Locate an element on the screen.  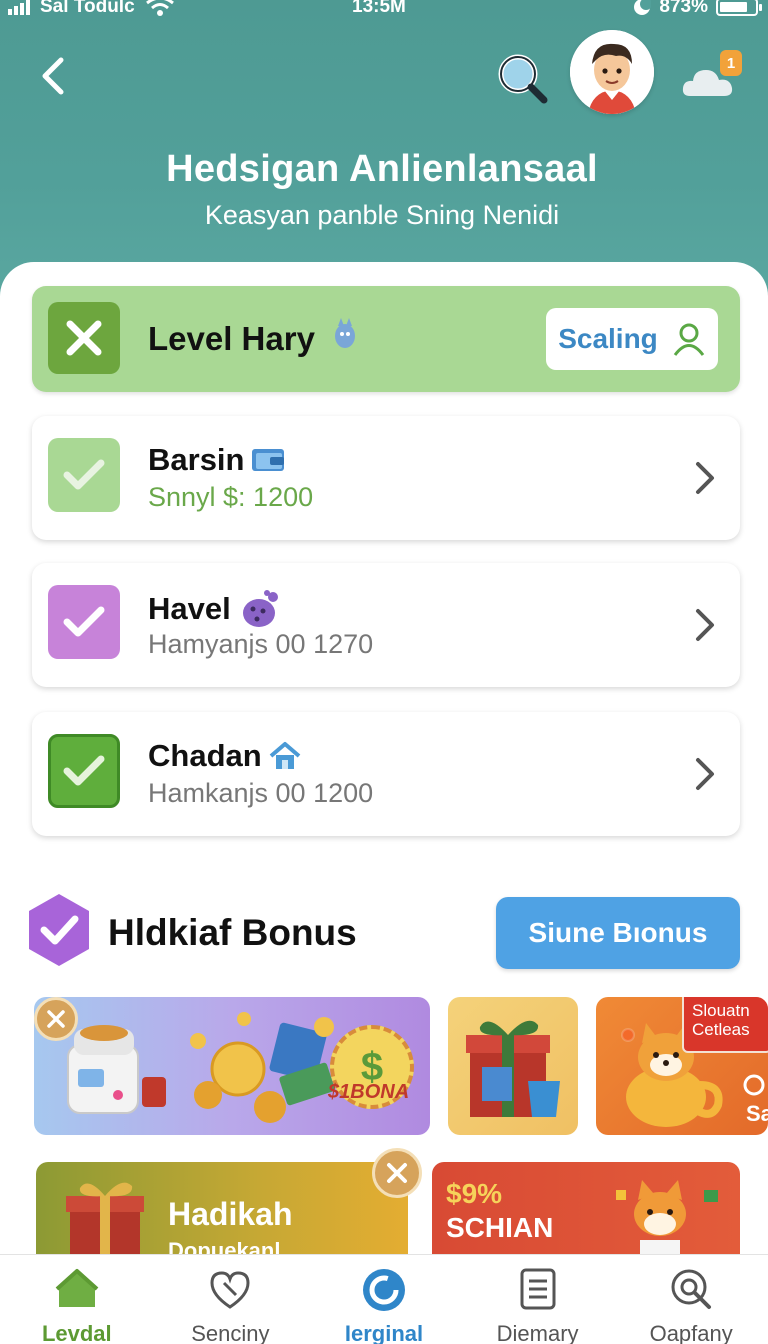
nav-label: Ierginal is located at coordinates (384, 1332).